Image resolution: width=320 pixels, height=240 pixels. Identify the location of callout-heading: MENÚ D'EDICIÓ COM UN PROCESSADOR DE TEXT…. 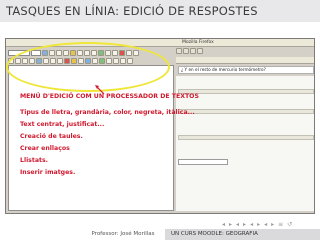
(109, 96).